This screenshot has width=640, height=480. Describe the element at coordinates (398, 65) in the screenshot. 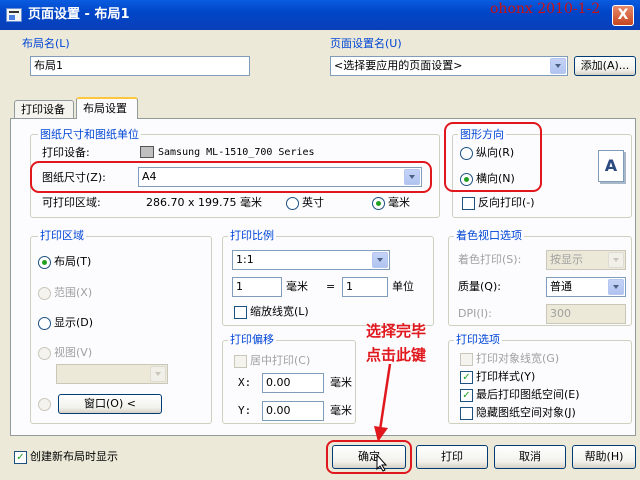

I see `page-setup-selected: <选择要应用的页面设置>` at that location.